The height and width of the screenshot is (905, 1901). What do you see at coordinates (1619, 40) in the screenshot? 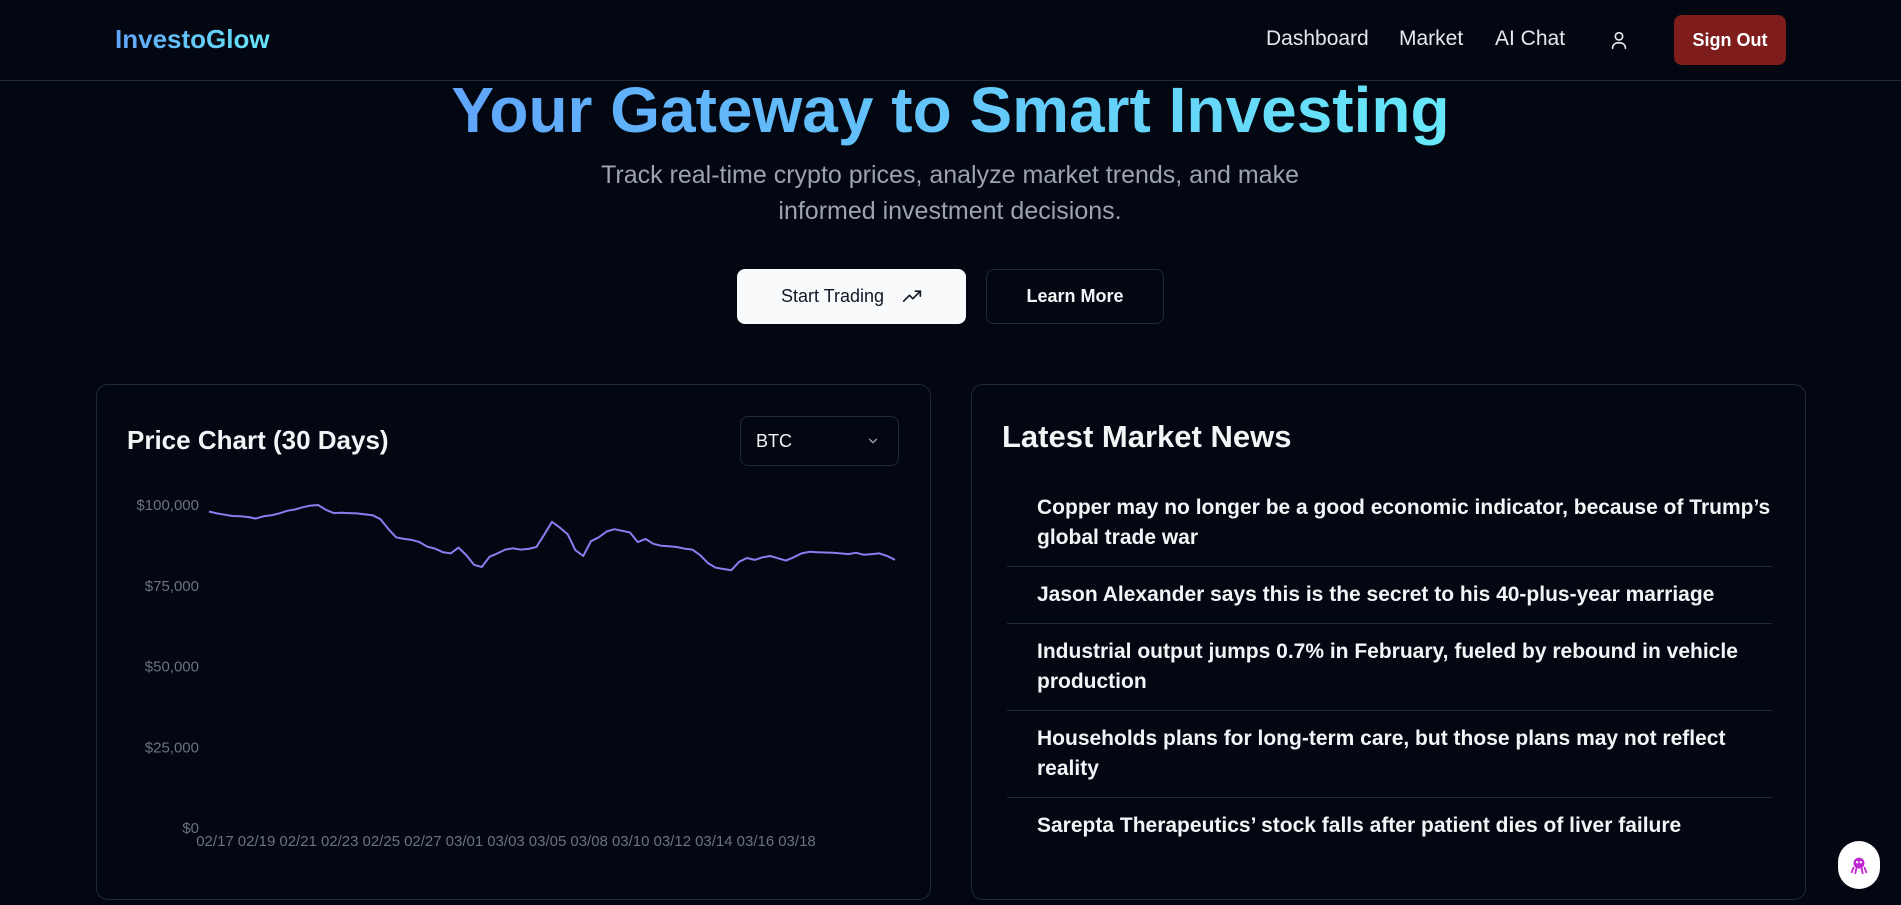
I see `user-icon` at bounding box center [1619, 40].